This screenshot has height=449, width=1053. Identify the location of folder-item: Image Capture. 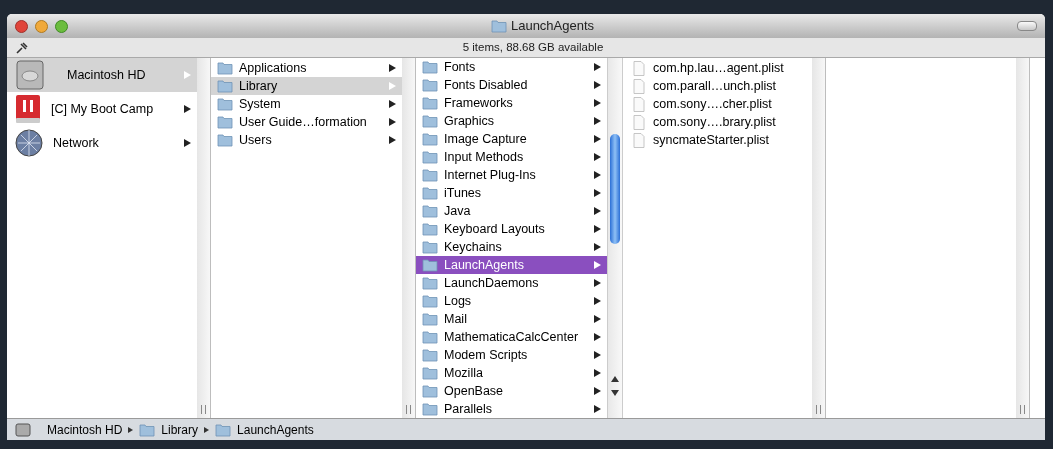
(511, 139).